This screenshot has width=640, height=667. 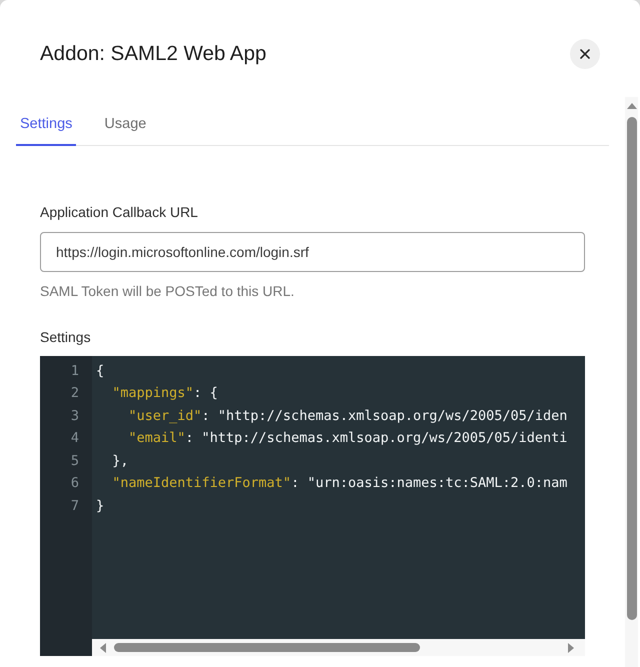 I want to click on tab: Settings, so click(x=46, y=128).